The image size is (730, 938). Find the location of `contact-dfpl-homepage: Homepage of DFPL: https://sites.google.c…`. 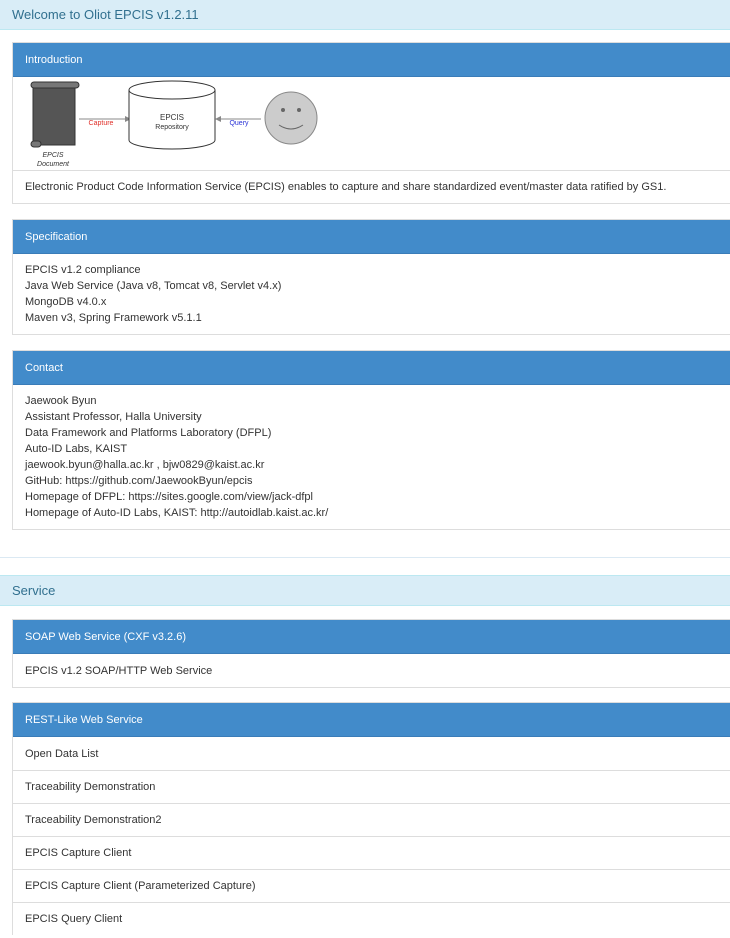

contact-dfpl-homepage: Homepage of DFPL: https://sites.google.c… is located at coordinates (169, 497).